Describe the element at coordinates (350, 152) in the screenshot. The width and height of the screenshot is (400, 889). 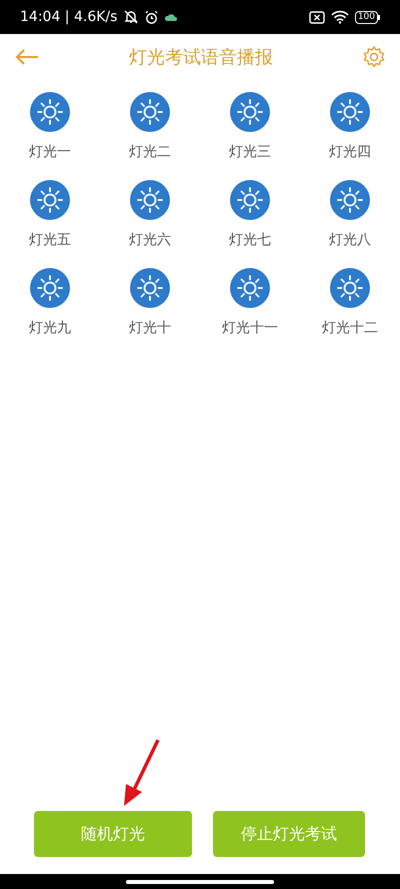
I see `light-label: 灯光四` at that location.